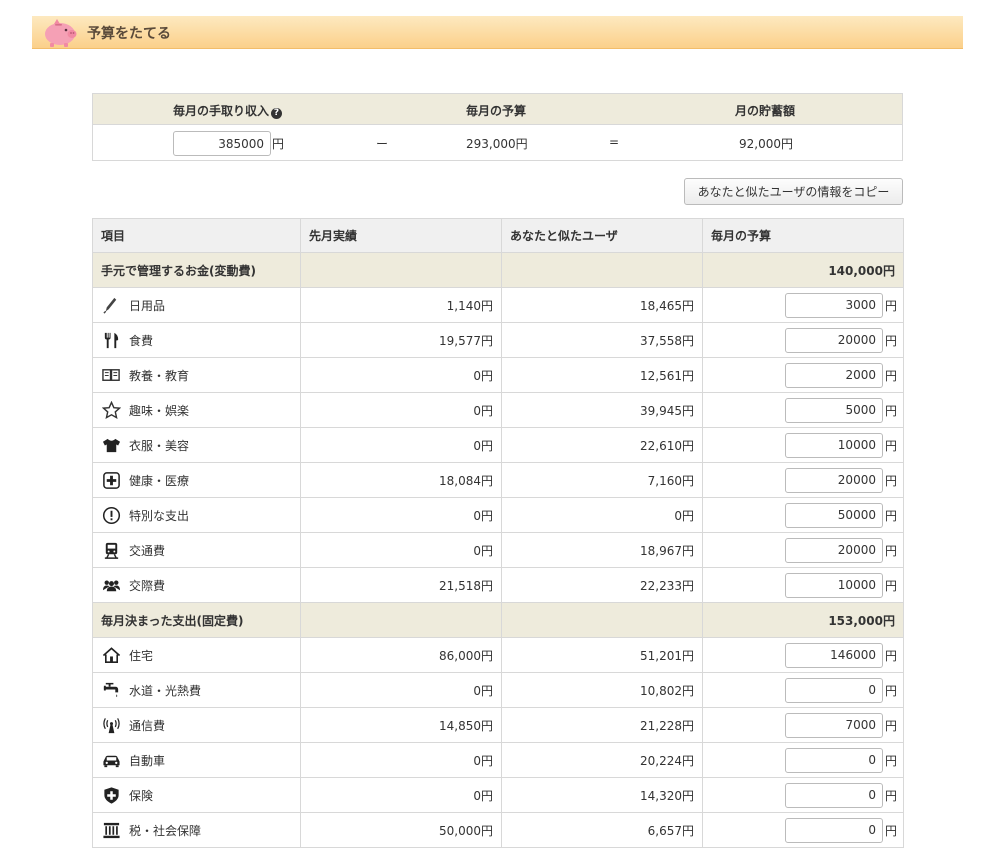  Describe the element at coordinates (111, 375) in the screenshot. I see `book-icon` at that location.